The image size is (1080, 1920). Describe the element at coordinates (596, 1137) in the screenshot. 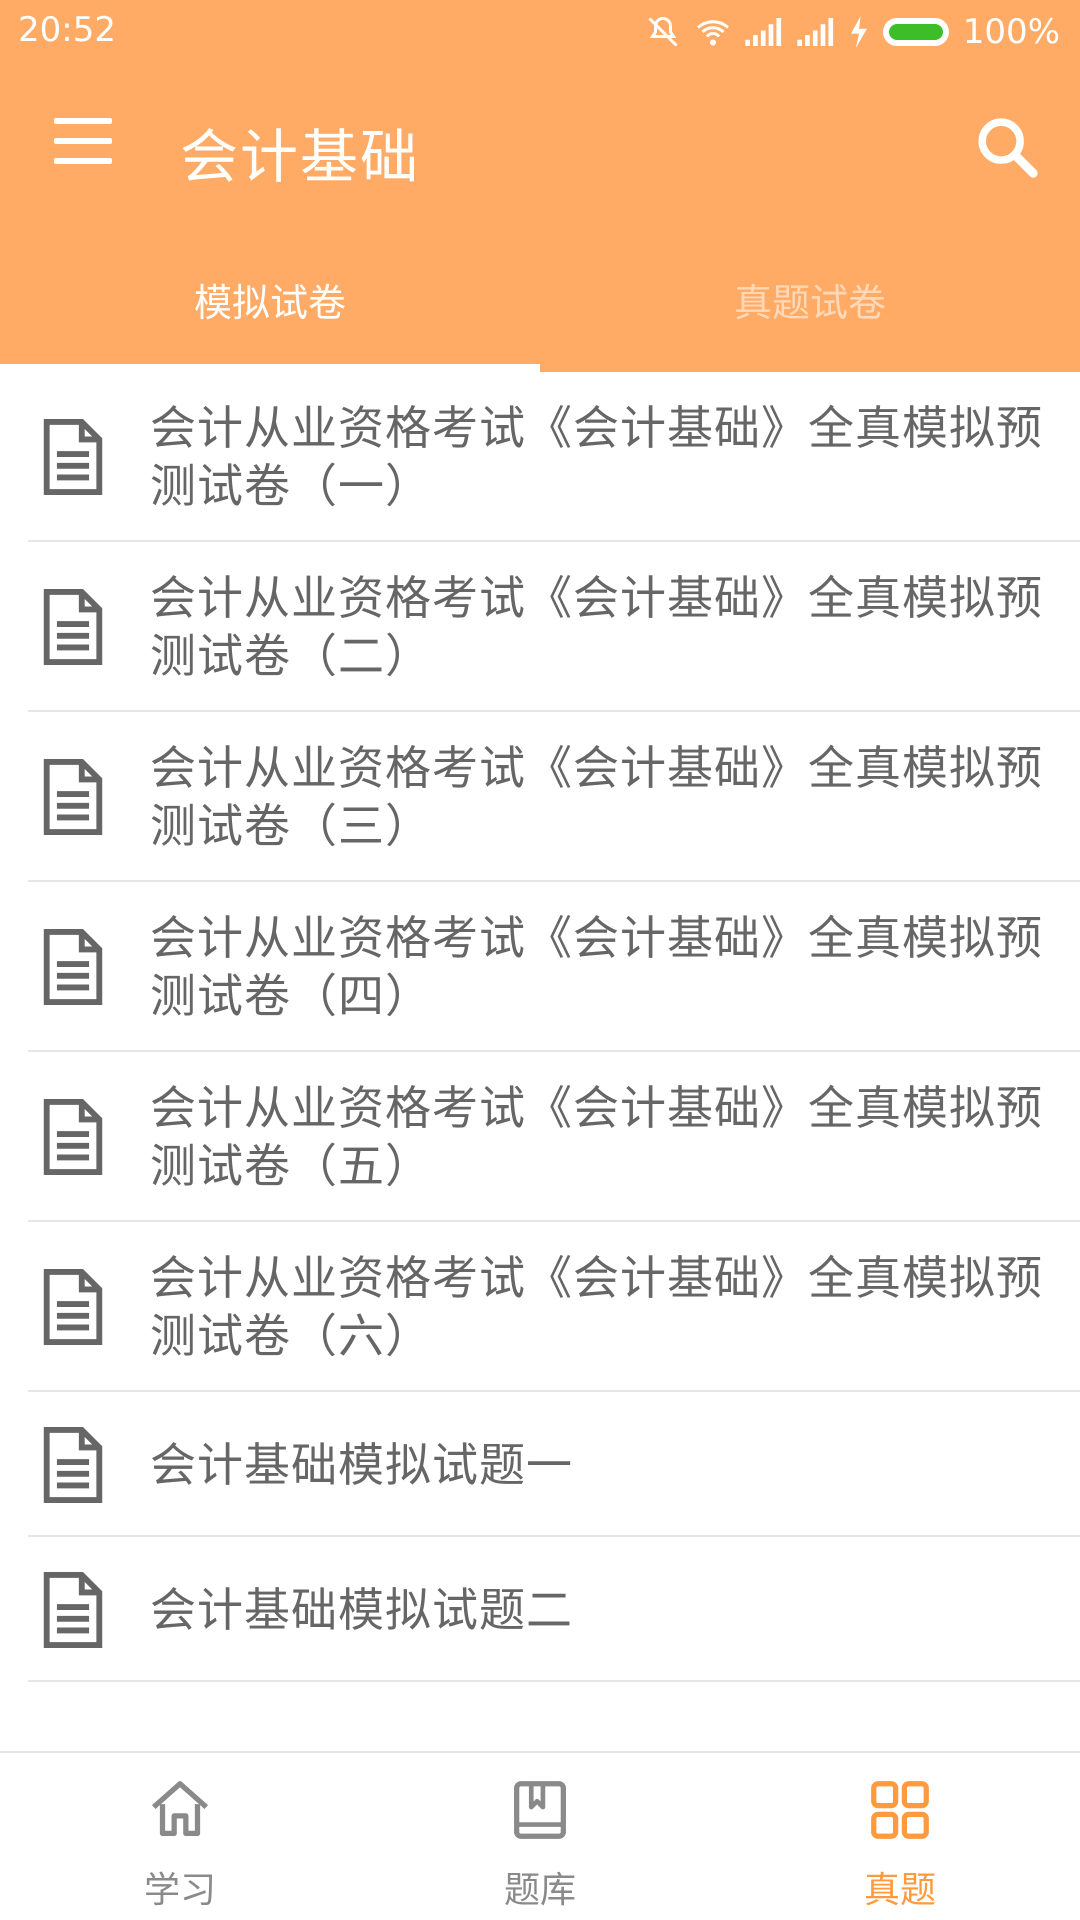

I see `list-item-title: 会计从业资格考试《会计基础》全真模拟预测试卷（五）` at that location.